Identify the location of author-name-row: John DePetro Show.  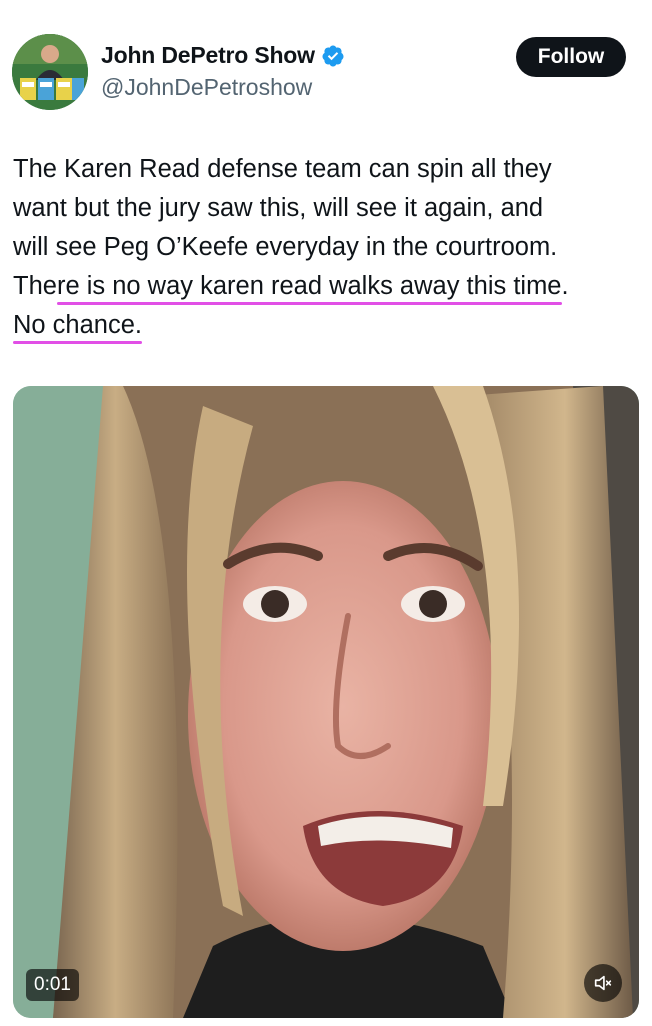
(223, 55).